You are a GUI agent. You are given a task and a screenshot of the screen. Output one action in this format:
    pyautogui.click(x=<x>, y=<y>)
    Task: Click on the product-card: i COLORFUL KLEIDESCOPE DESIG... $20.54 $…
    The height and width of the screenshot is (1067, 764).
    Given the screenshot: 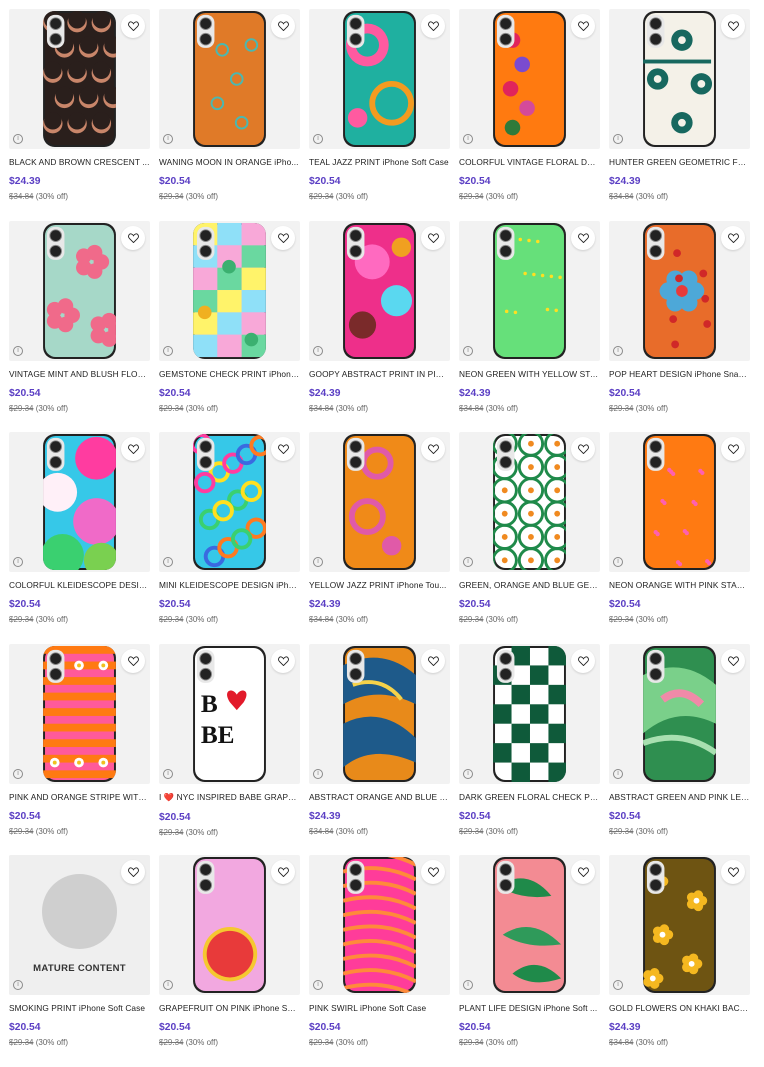 What is the action you would take?
    pyautogui.click(x=79, y=538)
    